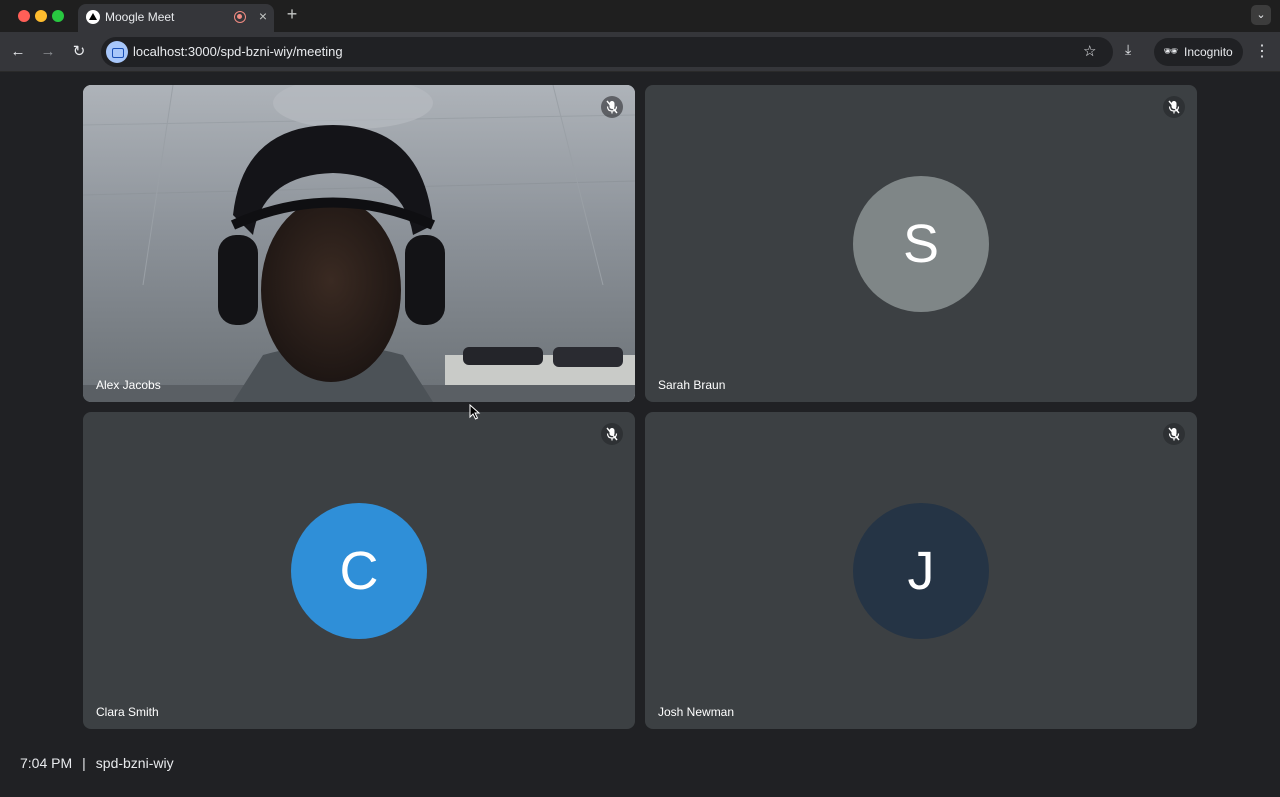 The width and height of the screenshot is (1280, 797). I want to click on tab-strip: Moogle Meet × + ⌄, so click(640, 16).